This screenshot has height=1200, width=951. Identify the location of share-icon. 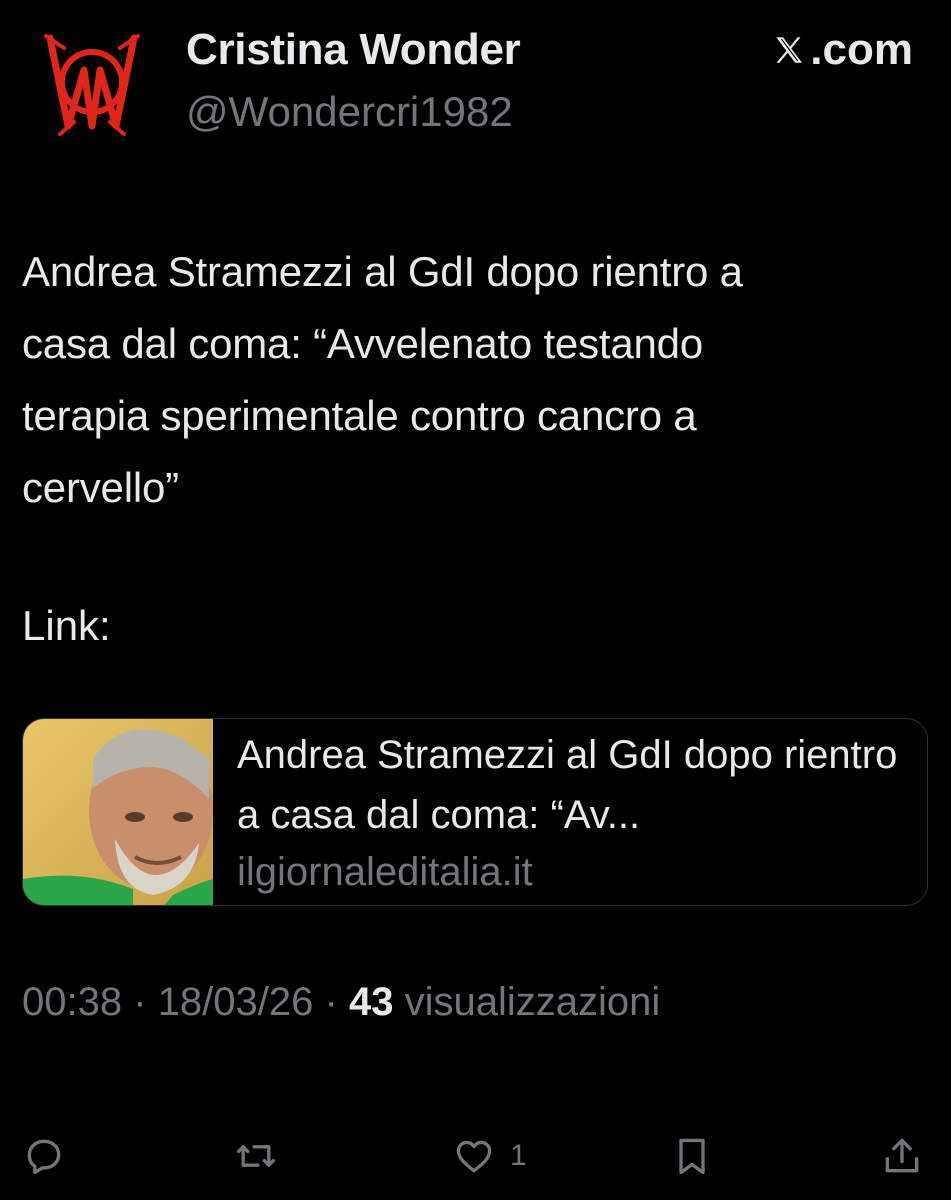
(902, 1155).